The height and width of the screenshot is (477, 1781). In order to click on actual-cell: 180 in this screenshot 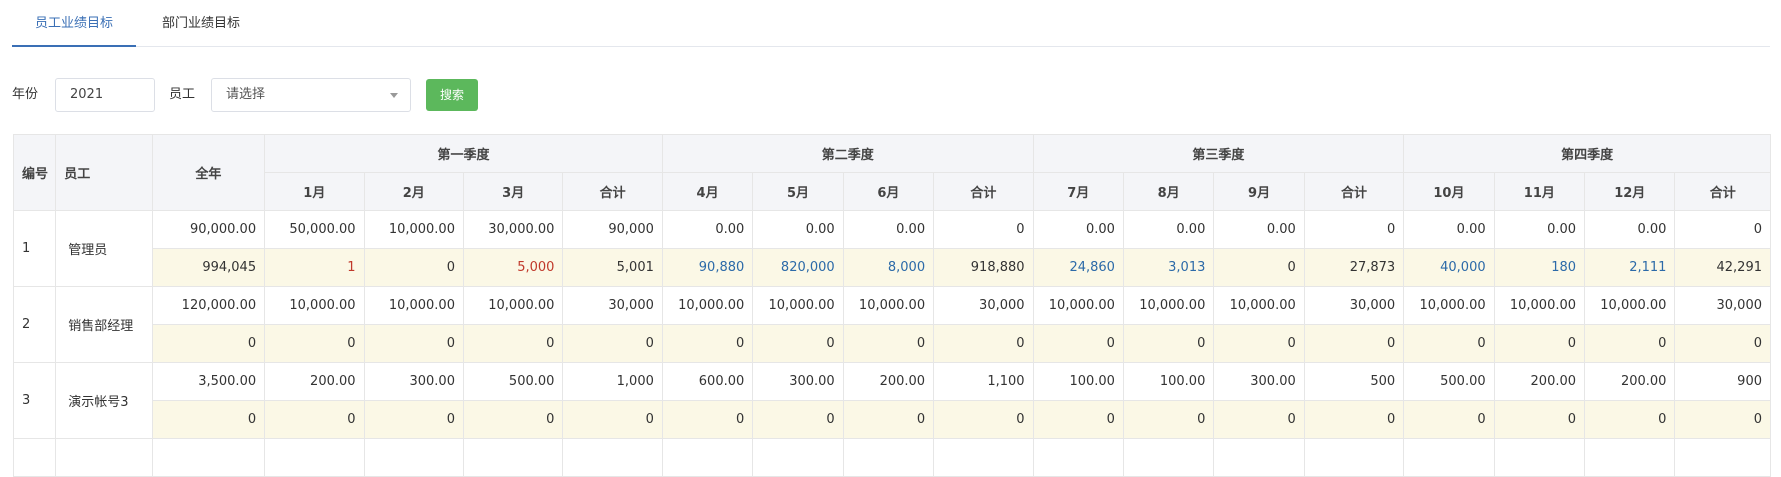, I will do `click(1539, 267)`.